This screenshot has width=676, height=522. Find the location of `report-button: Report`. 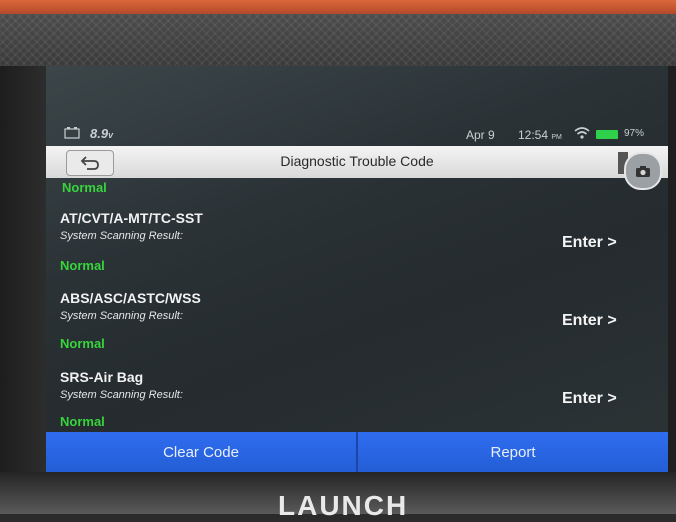

report-button: Report is located at coordinates (513, 452).